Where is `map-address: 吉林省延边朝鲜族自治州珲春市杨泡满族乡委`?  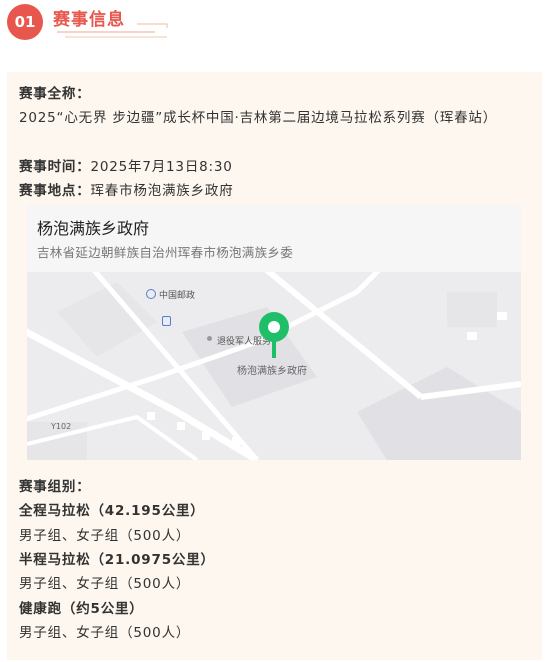
map-address: 吉林省延边朝鲜族自治州珲春市杨泡满族乡委 is located at coordinates (165, 252).